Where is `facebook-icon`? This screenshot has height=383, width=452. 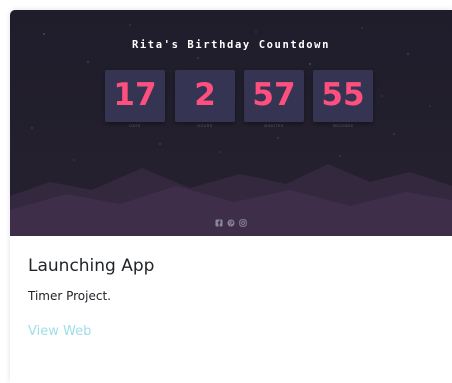 facebook-icon is located at coordinates (219, 223).